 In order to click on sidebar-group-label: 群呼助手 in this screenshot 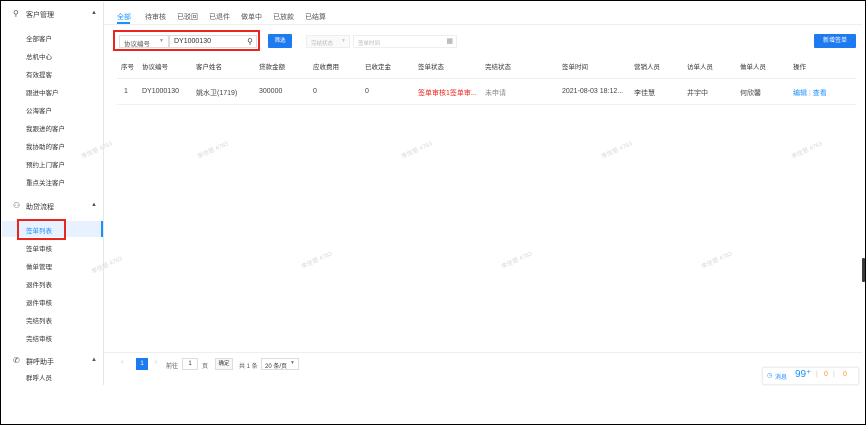, I will do `click(40, 362)`.